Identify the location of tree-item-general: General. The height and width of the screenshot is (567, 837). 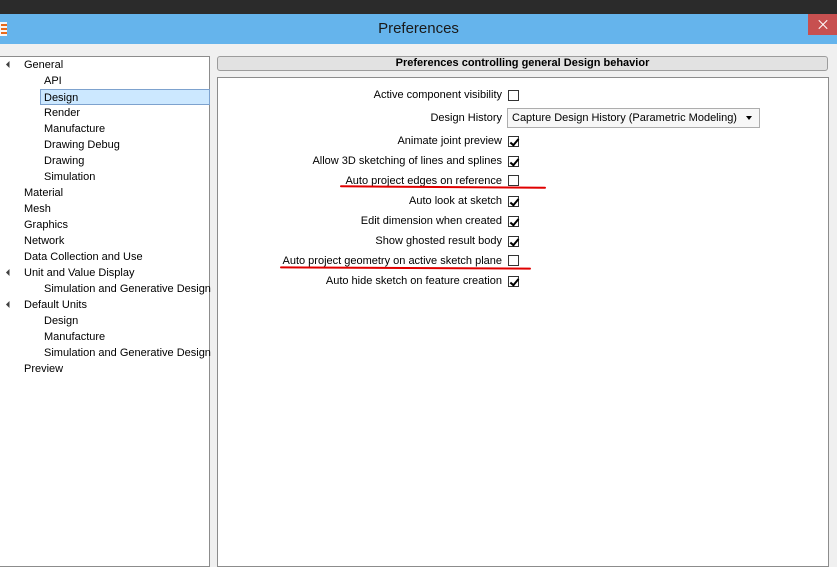
(43, 65).